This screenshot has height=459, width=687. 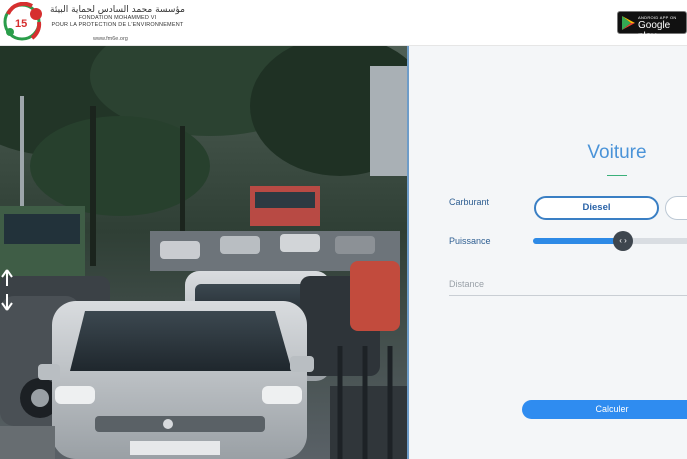 What do you see at coordinates (578, 241) in the screenshot?
I see `slider-fill` at bounding box center [578, 241].